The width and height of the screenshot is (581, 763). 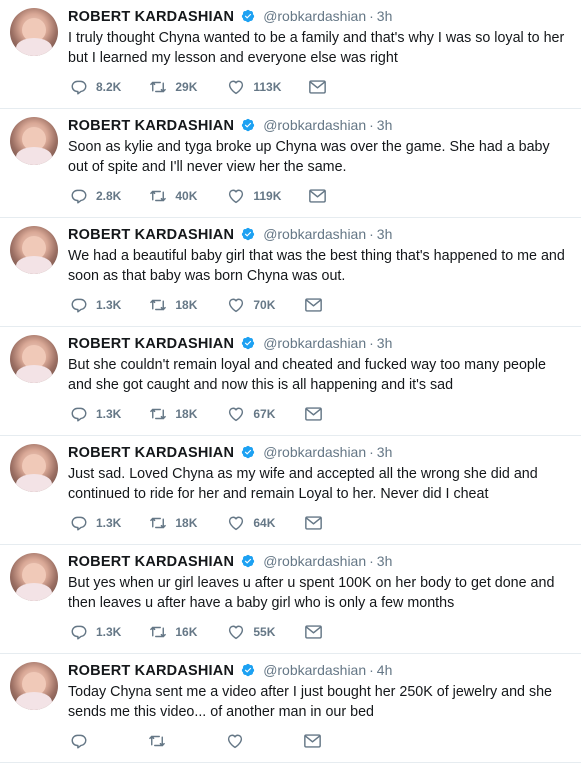 What do you see at coordinates (95, 87) in the screenshot?
I see `reply-button: 8.2K` at bounding box center [95, 87].